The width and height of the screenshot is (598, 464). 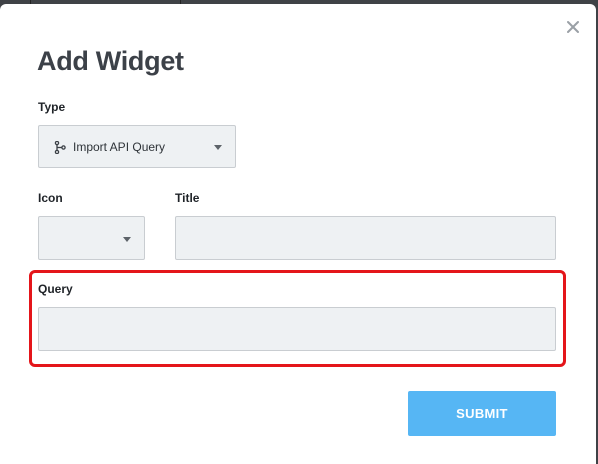 I want to click on type-label: Type, so click(x=52, y=107).